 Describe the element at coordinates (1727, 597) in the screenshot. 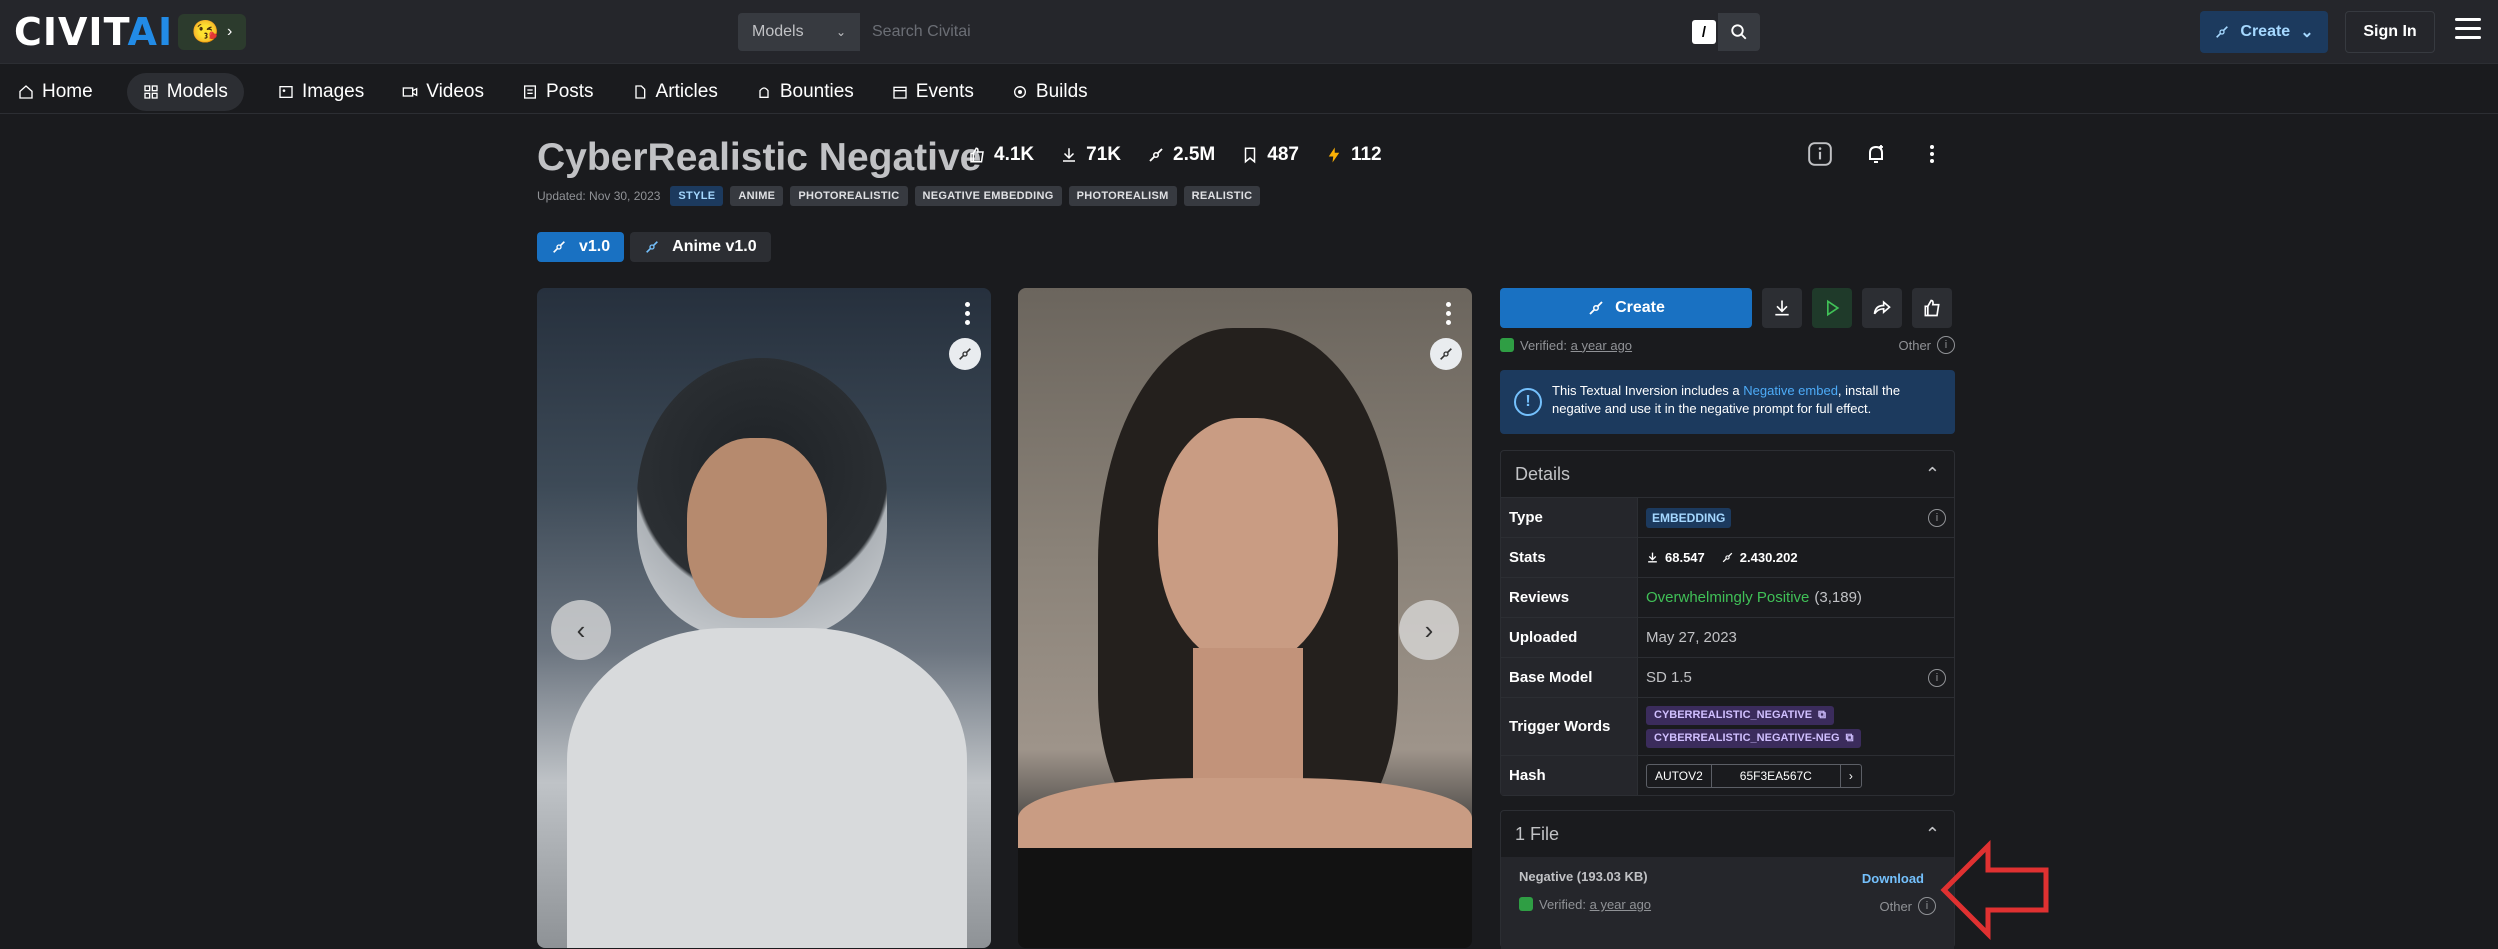

I see `reviews-rating: Overwhelmingly Positive` at that location.